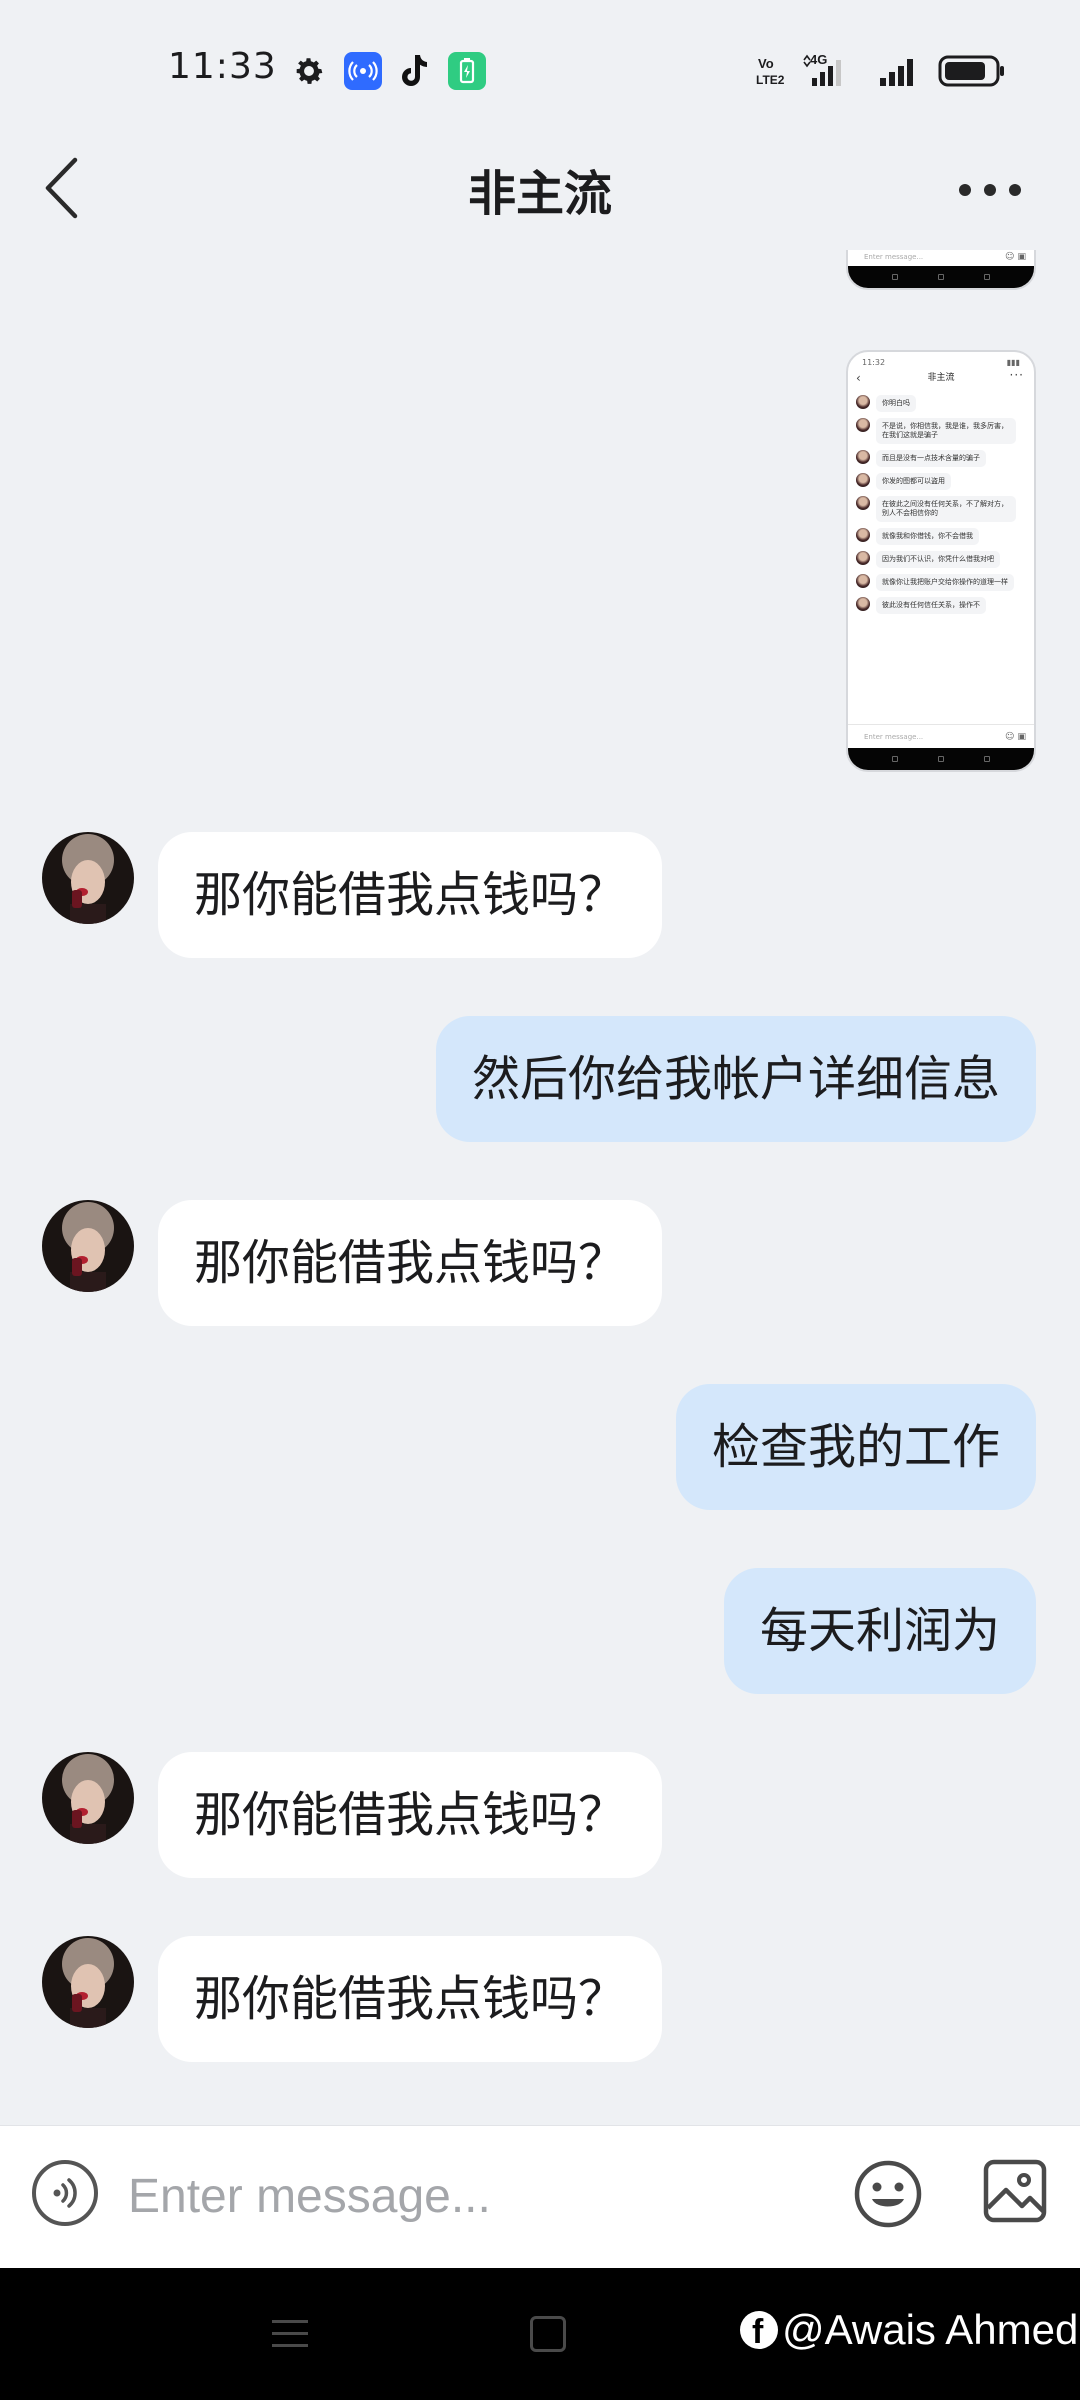  What do you see at coordinates (941, 359) in the screenshot?
I see `mini-status-bar: 11:32 ▮▮▮` at bounding box center [941, 359].